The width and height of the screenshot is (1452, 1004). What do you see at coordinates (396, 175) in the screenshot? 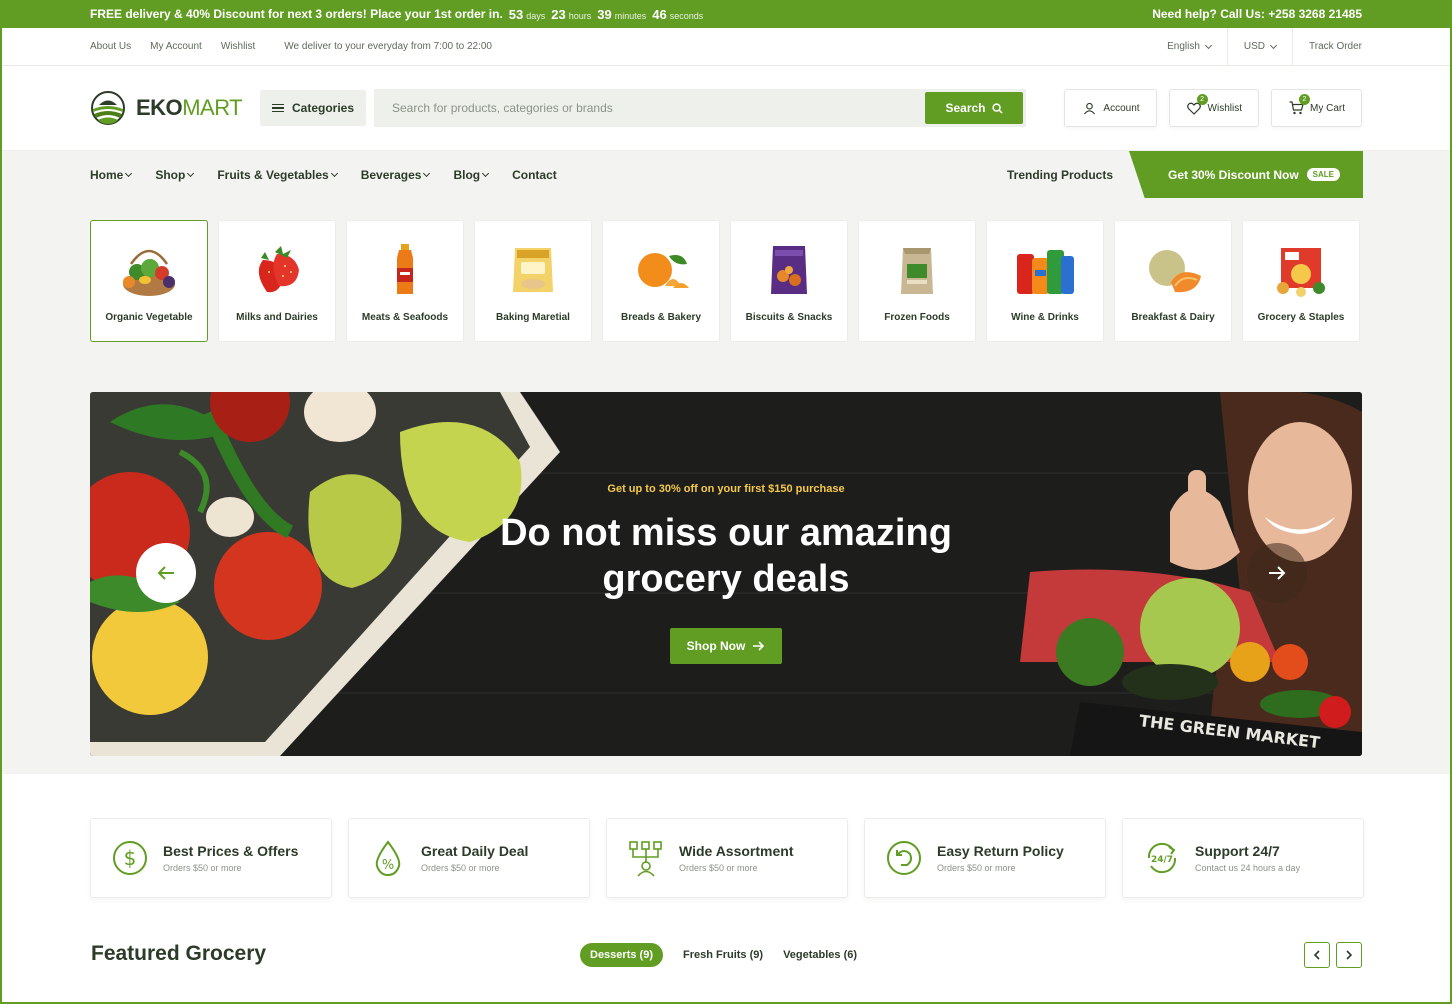
I see `nav-beverages: Beverages` at bounding box center [396, 175].